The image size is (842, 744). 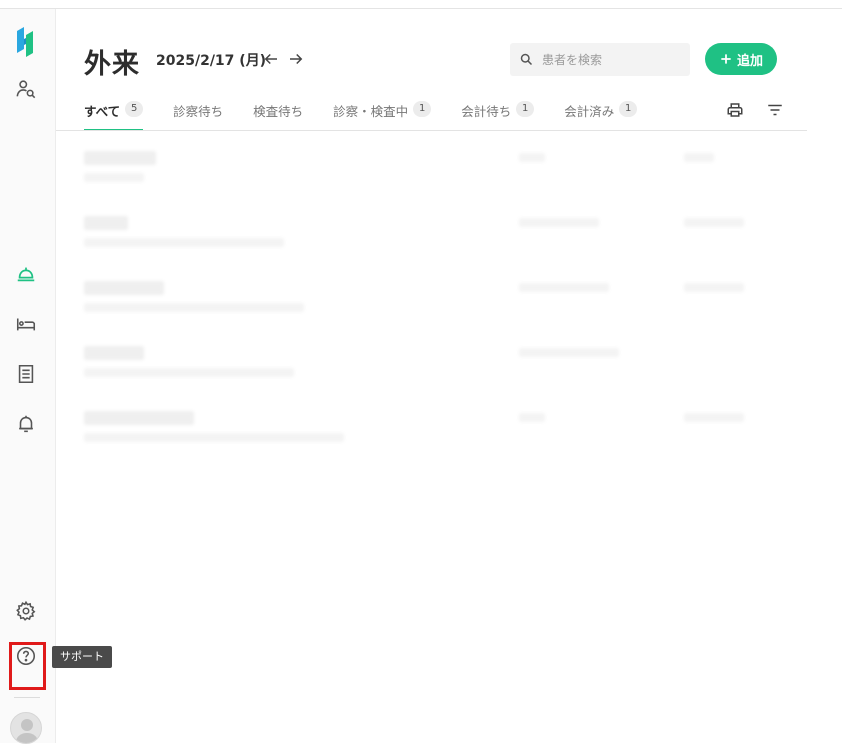 What do you see at coordinates (26, 274) in the screenshot?
I see `outpatient-icon` at bounding box center [26, 274].